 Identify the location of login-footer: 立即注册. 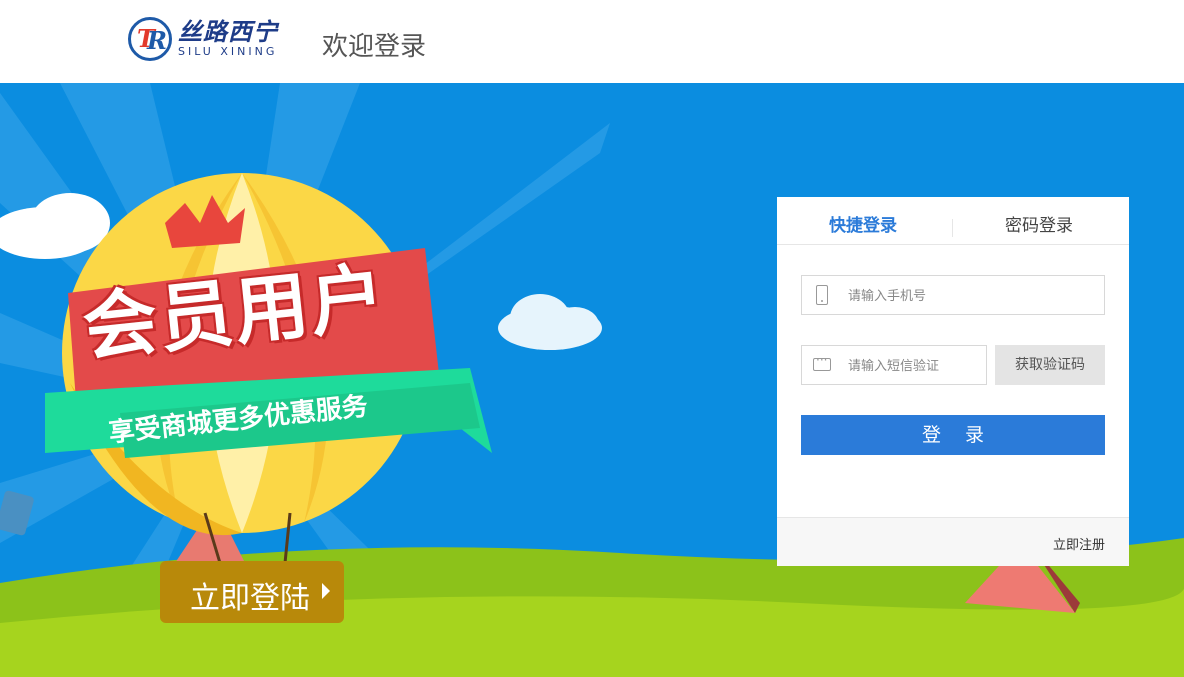
(953, 541).